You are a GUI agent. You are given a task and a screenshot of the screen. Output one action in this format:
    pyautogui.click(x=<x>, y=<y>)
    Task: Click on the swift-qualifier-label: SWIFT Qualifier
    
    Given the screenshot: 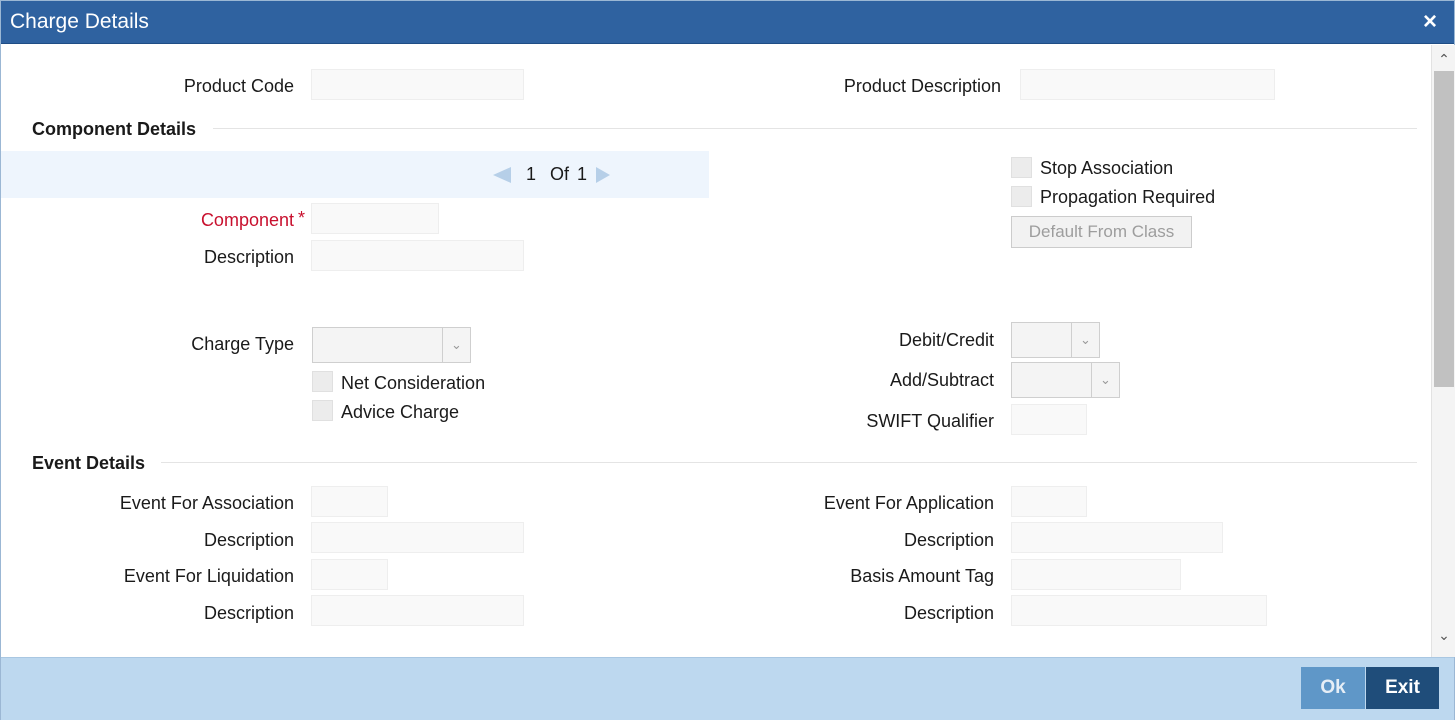 What is the action you would take?
    pyautogui.click(x=930, y=421)
    